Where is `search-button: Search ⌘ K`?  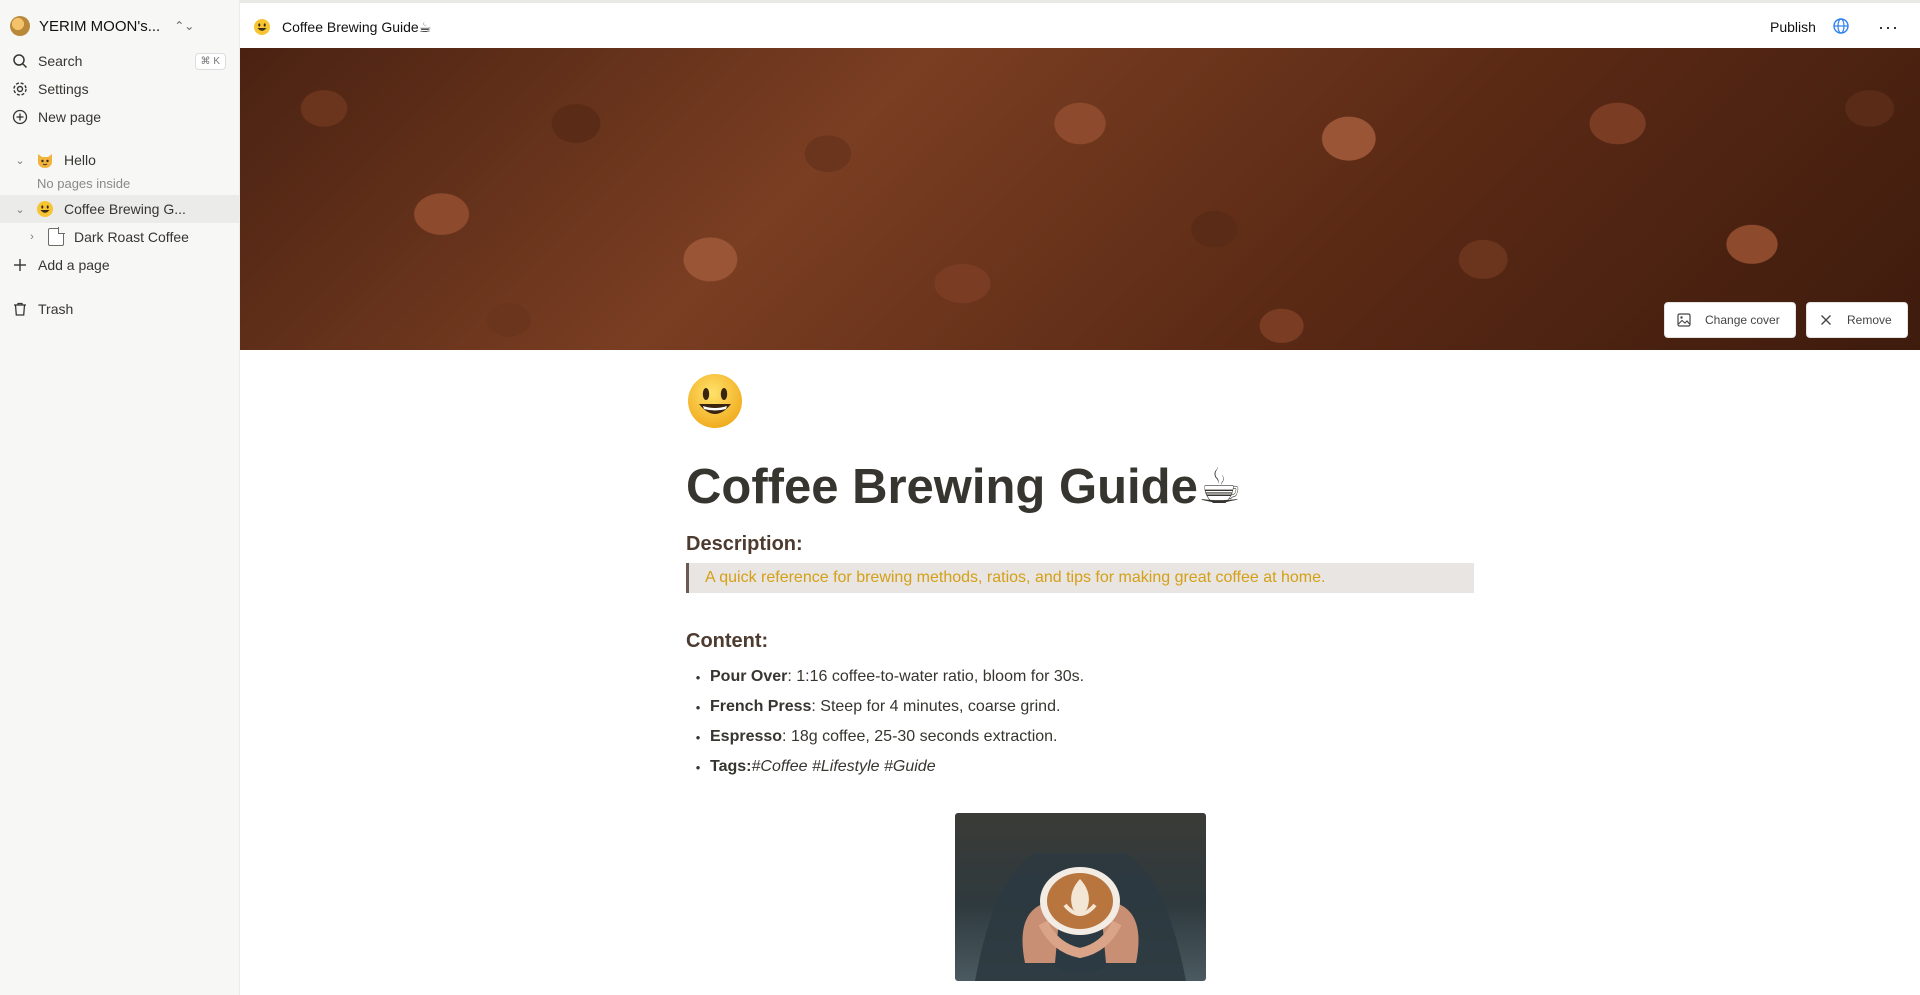
search-button: Search ⌘ K is located at coordinates (120, 61).